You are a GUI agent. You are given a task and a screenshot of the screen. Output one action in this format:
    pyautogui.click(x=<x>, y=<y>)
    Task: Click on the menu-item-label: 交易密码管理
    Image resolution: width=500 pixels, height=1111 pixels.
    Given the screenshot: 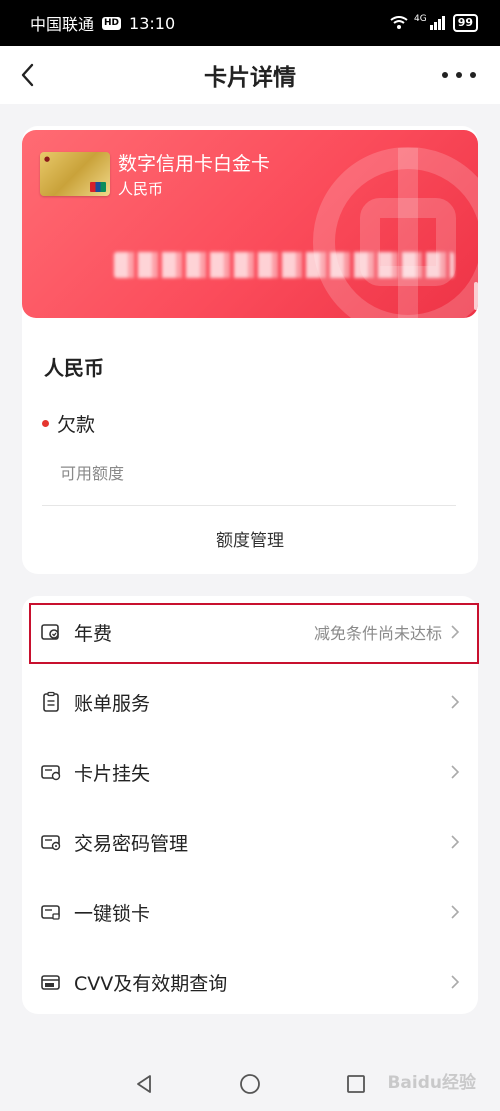 What is the action you would take?
    pyautogui.click(x=131, y=843)
    